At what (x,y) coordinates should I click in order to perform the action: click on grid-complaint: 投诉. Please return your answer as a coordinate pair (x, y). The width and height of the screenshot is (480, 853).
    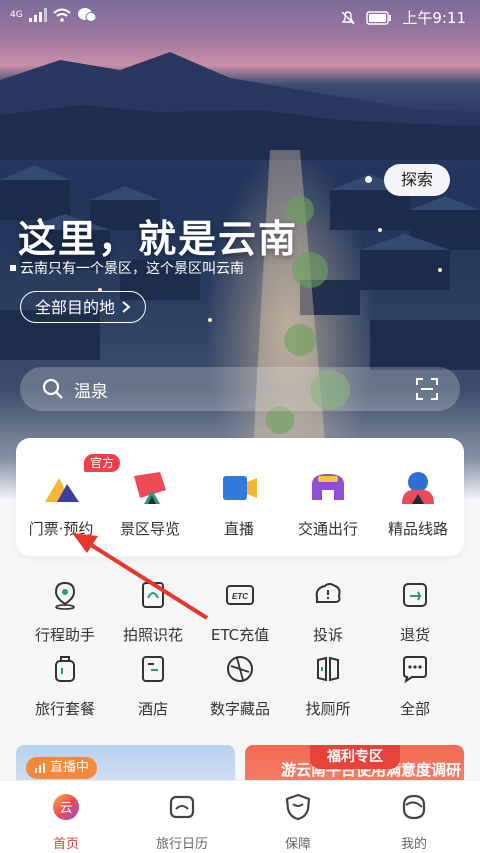
    Looking at the image, I should click on (328, 612).